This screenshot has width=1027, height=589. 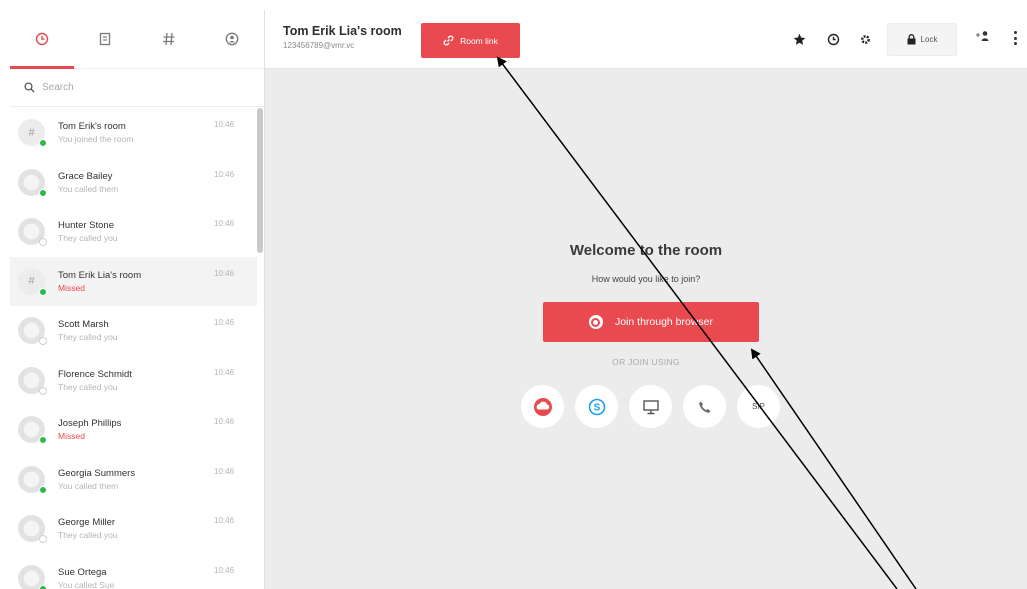 I want to click on search-input, so click(x=132, y=87).